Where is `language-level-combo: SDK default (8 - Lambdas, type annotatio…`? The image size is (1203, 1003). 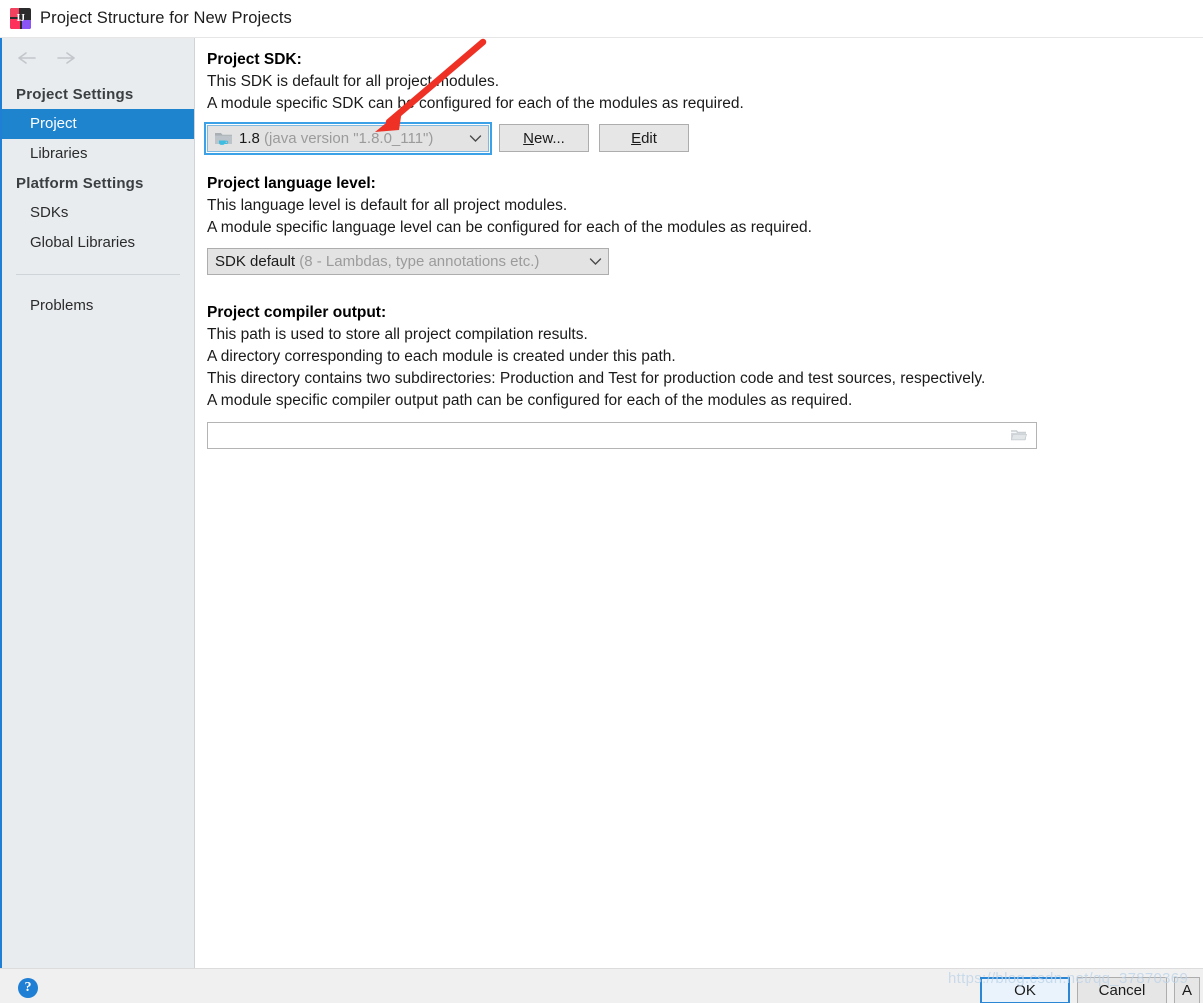 language-level-combo: SDK default (8 - Lambdas, type annotatio… is located at coordinates (408, 261).